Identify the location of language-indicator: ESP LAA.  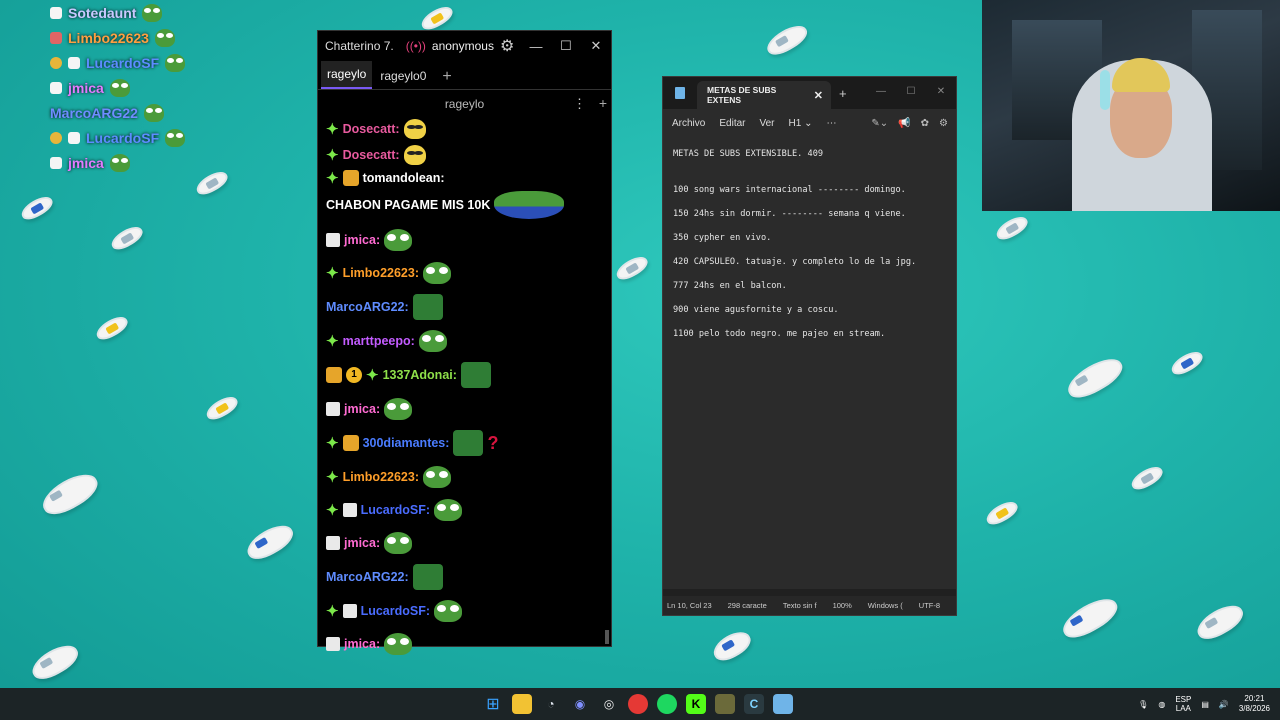
(1183, 704).